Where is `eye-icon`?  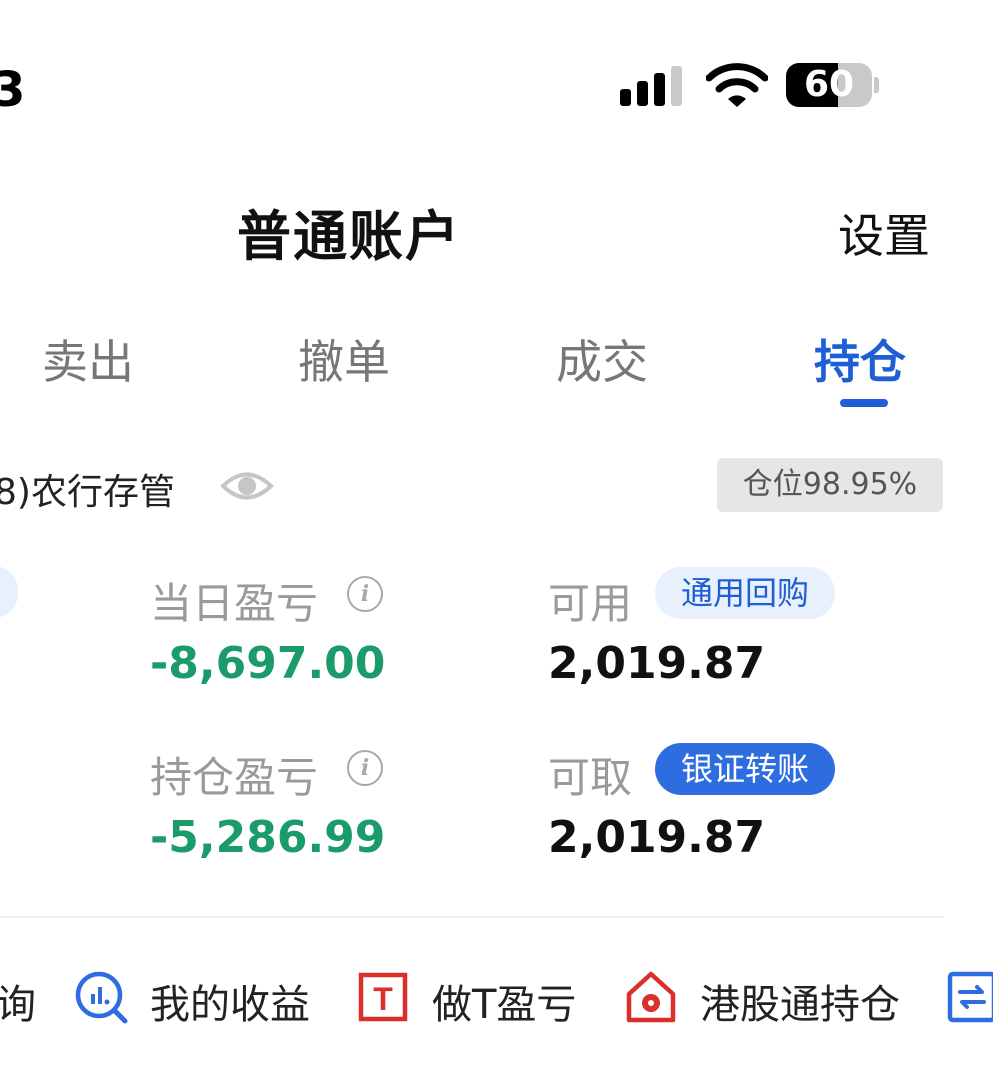 eye-icon is located at coordinates (247, 486).